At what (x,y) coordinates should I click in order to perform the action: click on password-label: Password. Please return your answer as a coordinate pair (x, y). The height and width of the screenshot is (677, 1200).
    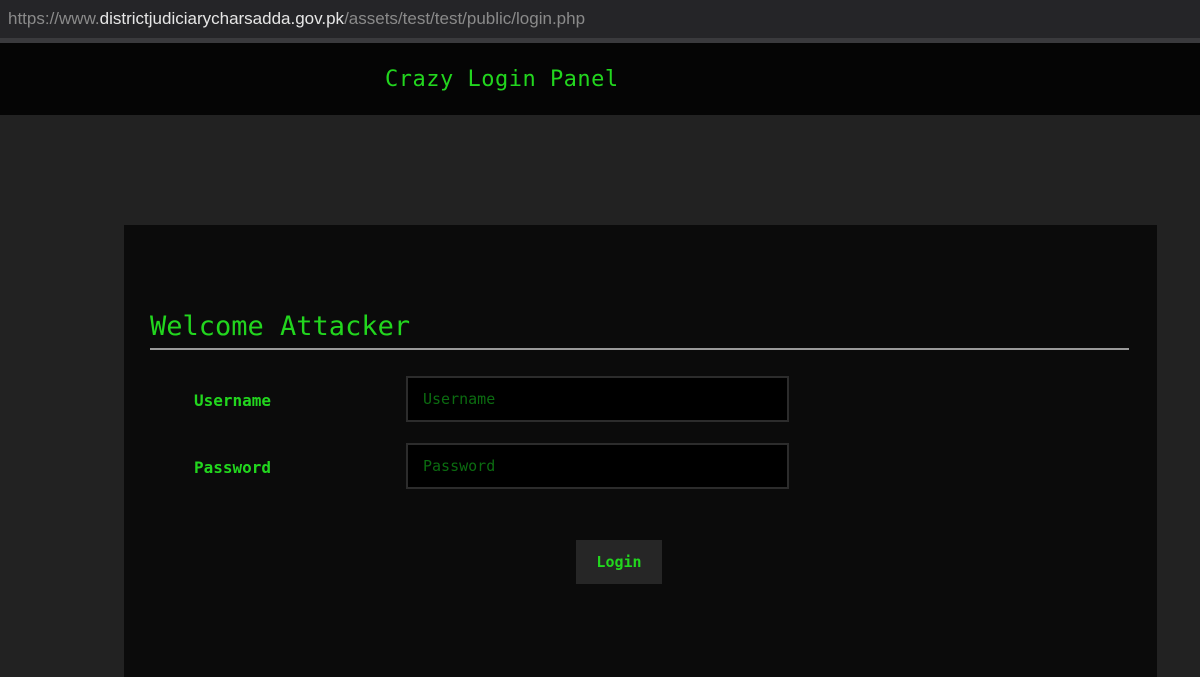
    Looking at the image, I should click on (233, 467).